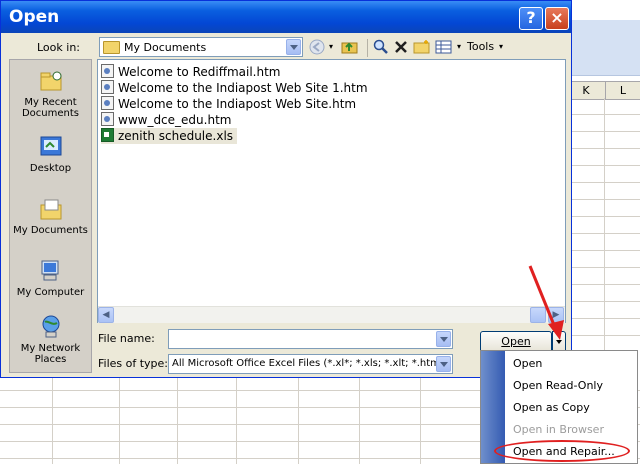 The height and width of the screenshot is (464, 640). I want to click on place-my-recent-documents: My Recent Documents, so click(50, 93).